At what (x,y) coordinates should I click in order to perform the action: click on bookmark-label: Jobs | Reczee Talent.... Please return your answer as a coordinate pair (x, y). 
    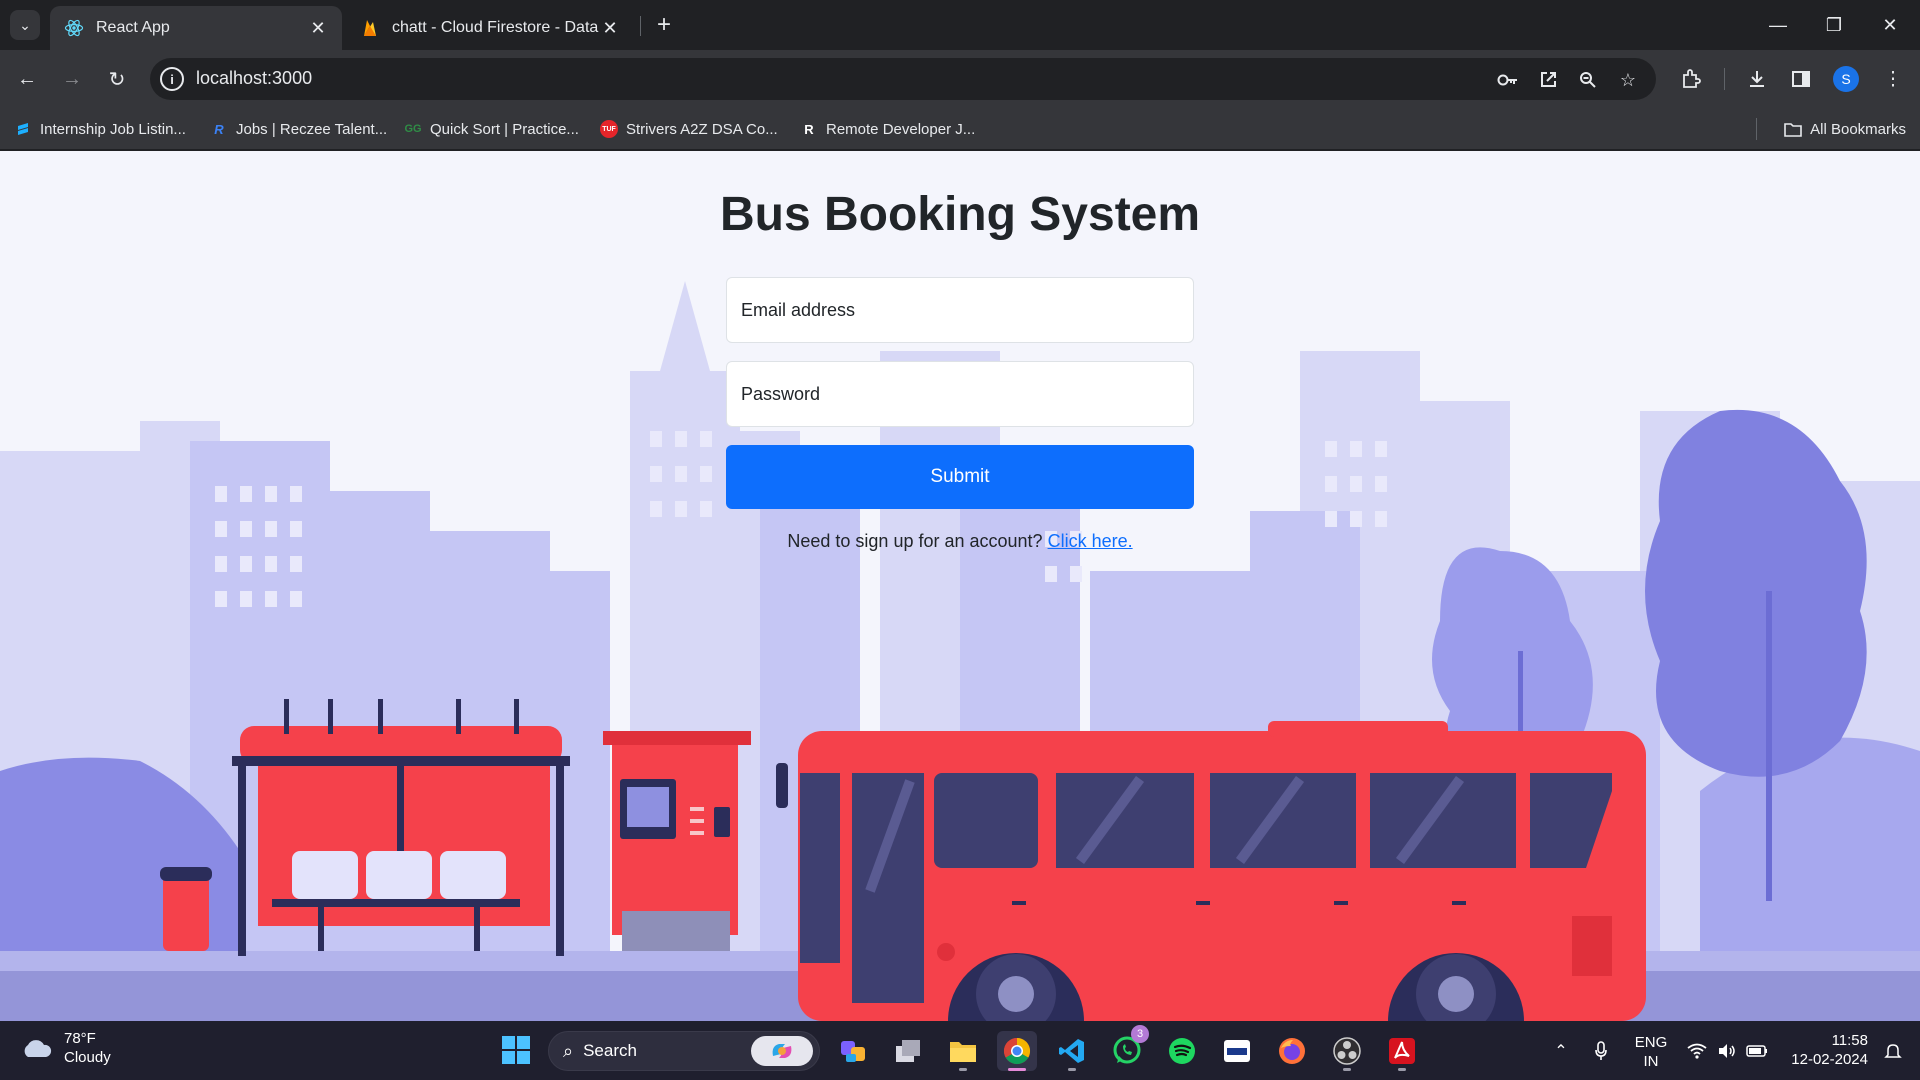
    Looking at the image, I should click on (312, 129).